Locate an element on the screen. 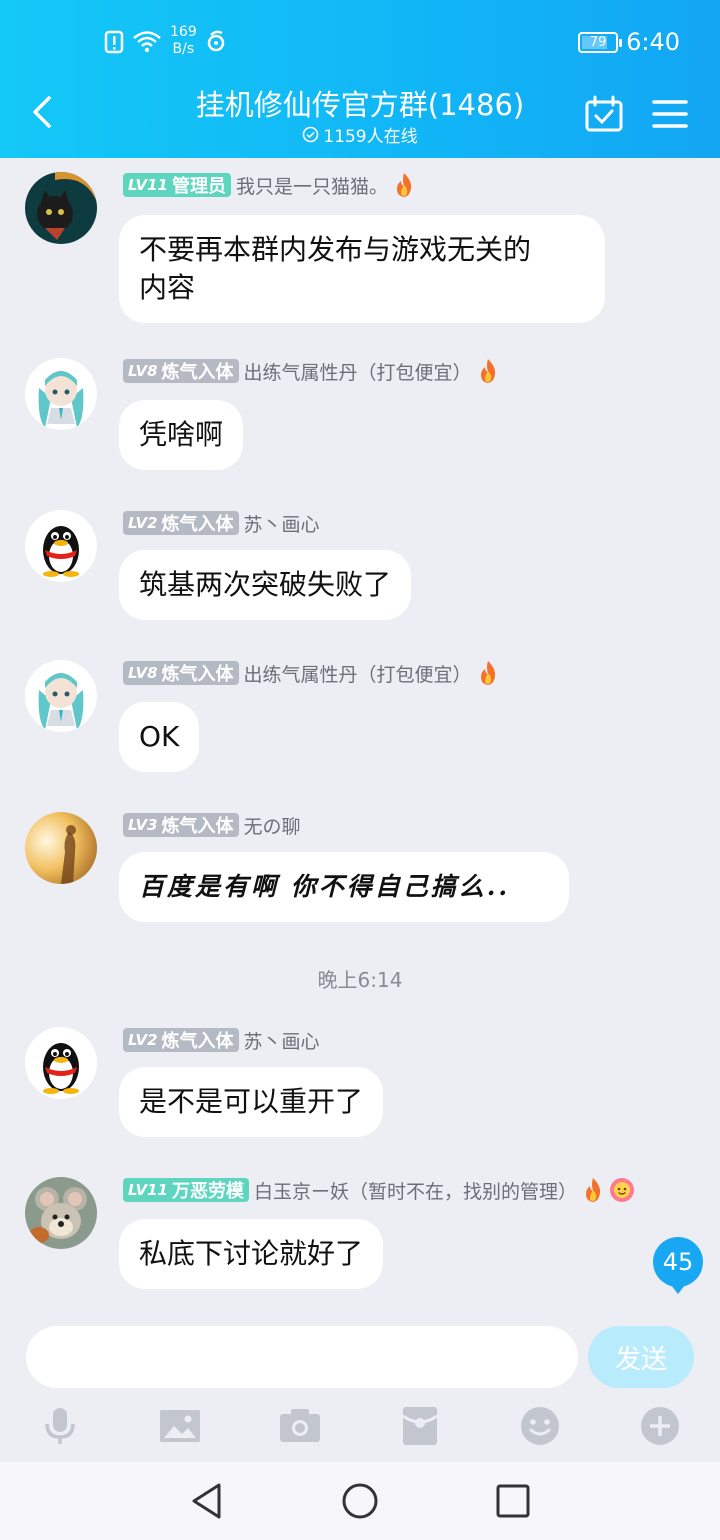 The width and height of the screenshot is (720, 1540). sender-nickname: 我只是一只猫猫。 is located at coordinates (312, 185).